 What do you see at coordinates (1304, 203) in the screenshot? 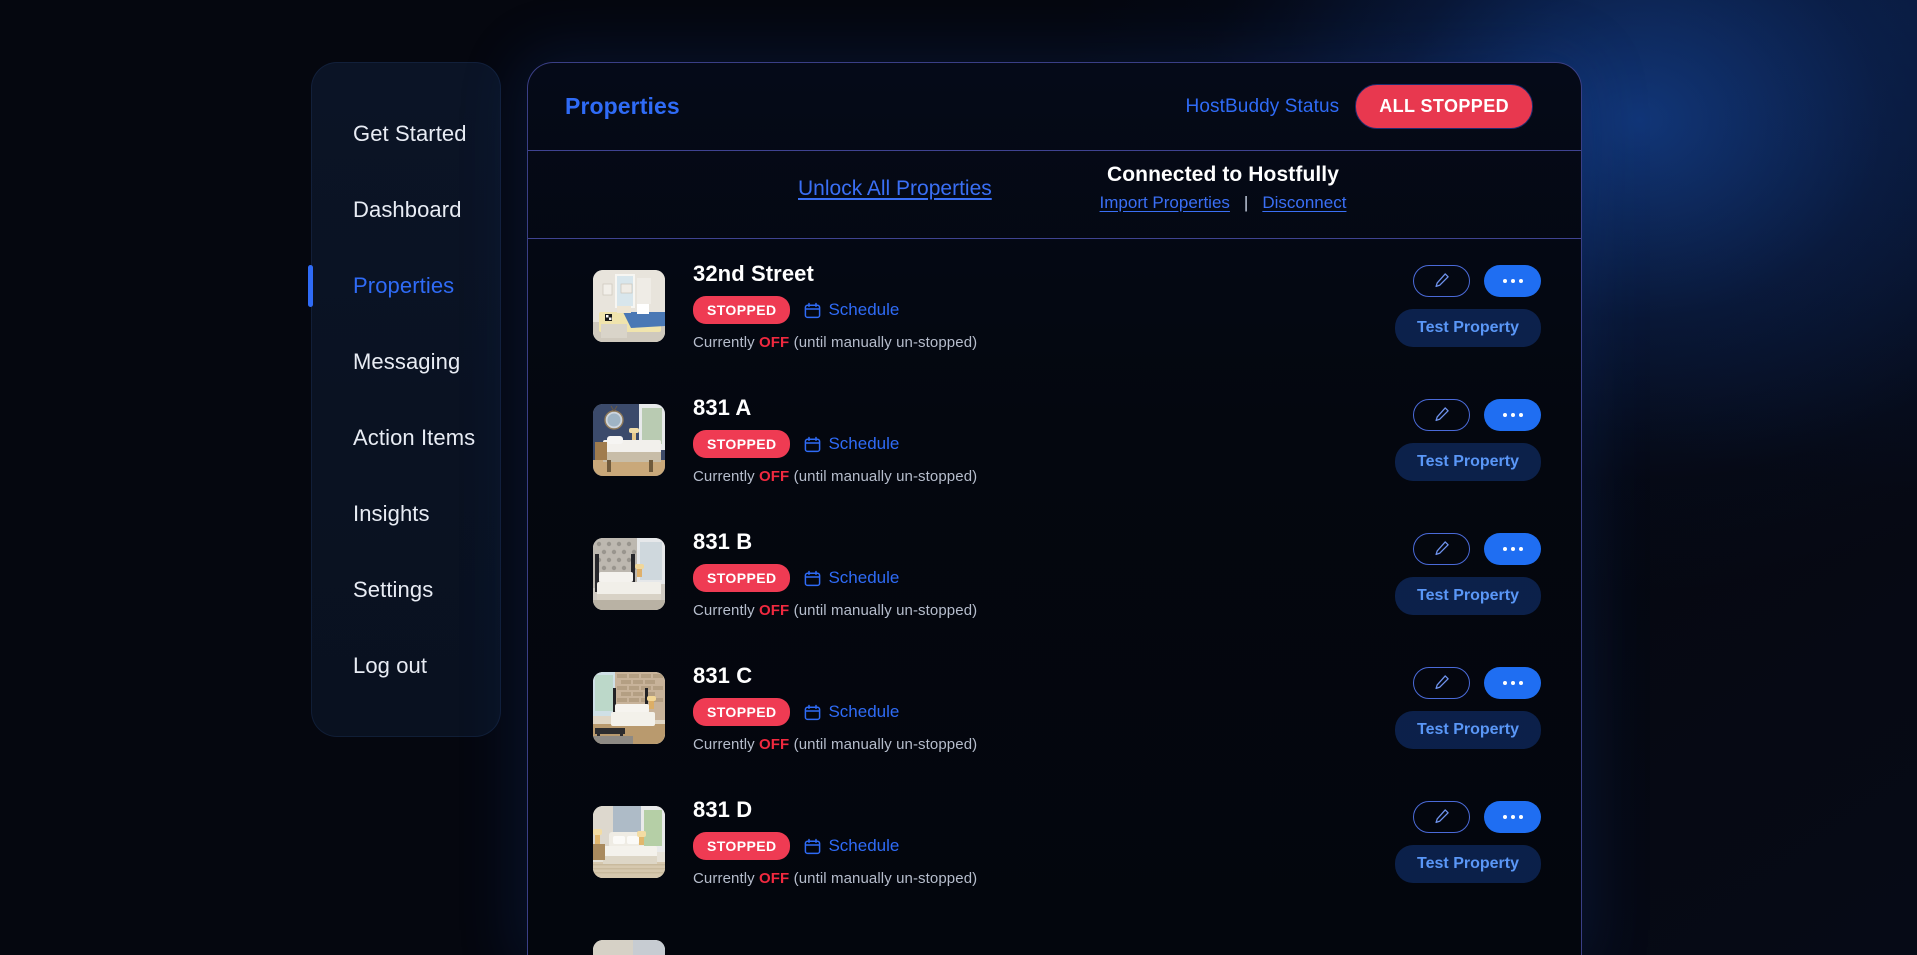
I see `disconnect-link: Disconnect` at bounding box center [1304, 203].